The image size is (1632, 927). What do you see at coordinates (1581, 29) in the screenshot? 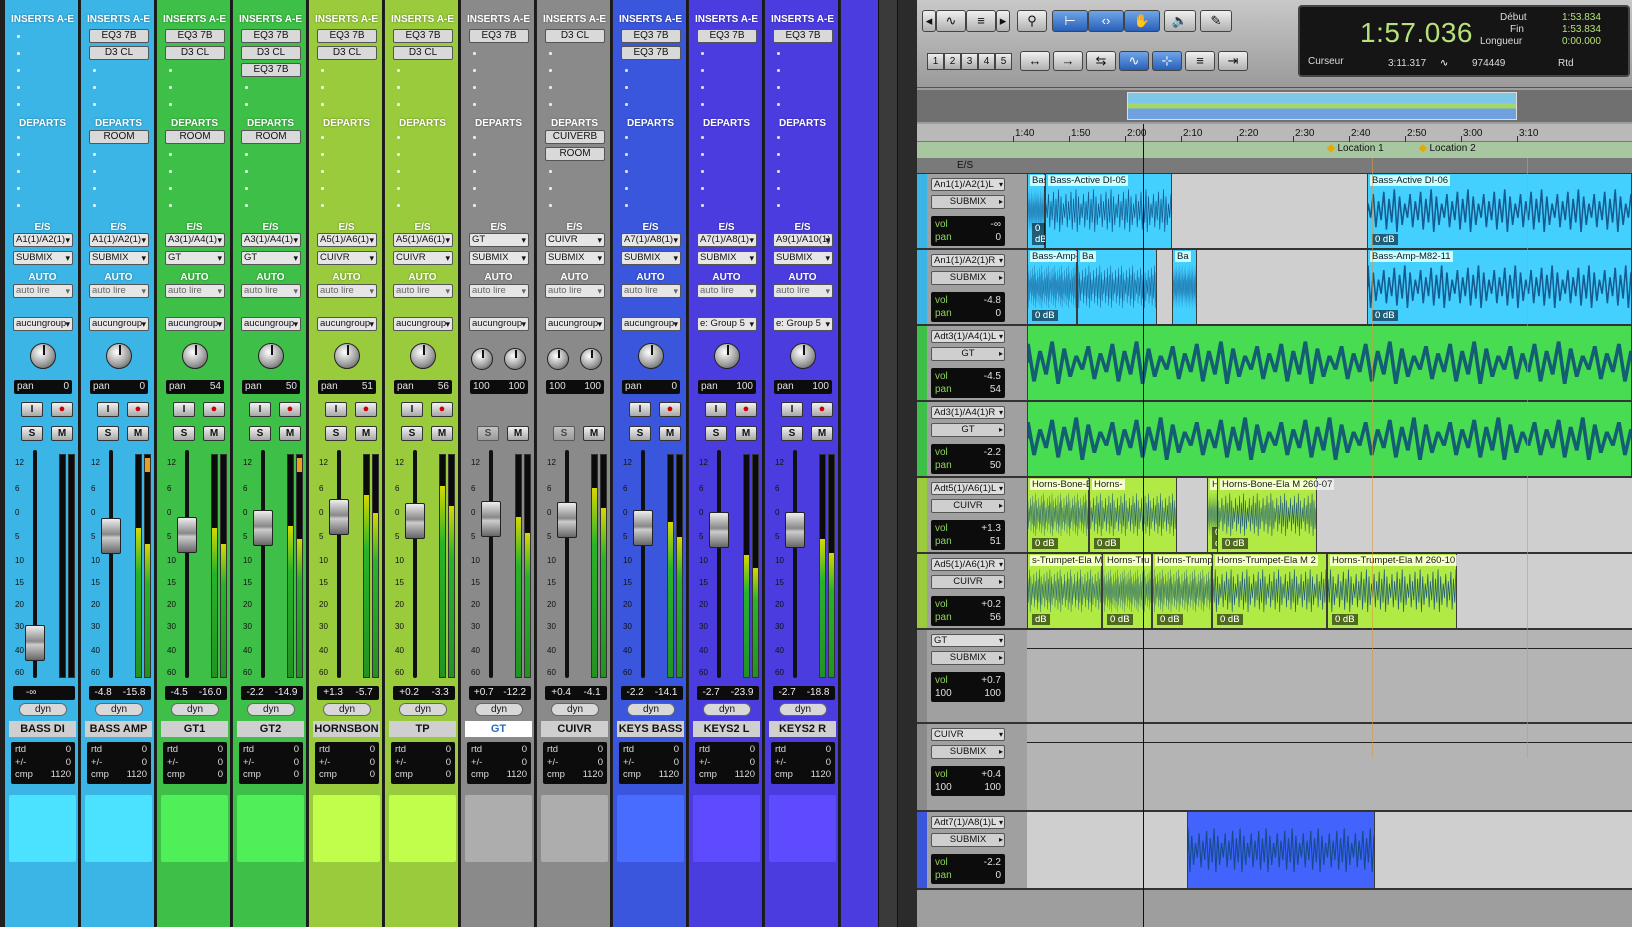
I see `fin-value: 1:53.834` at bounding box center [1581, 29].